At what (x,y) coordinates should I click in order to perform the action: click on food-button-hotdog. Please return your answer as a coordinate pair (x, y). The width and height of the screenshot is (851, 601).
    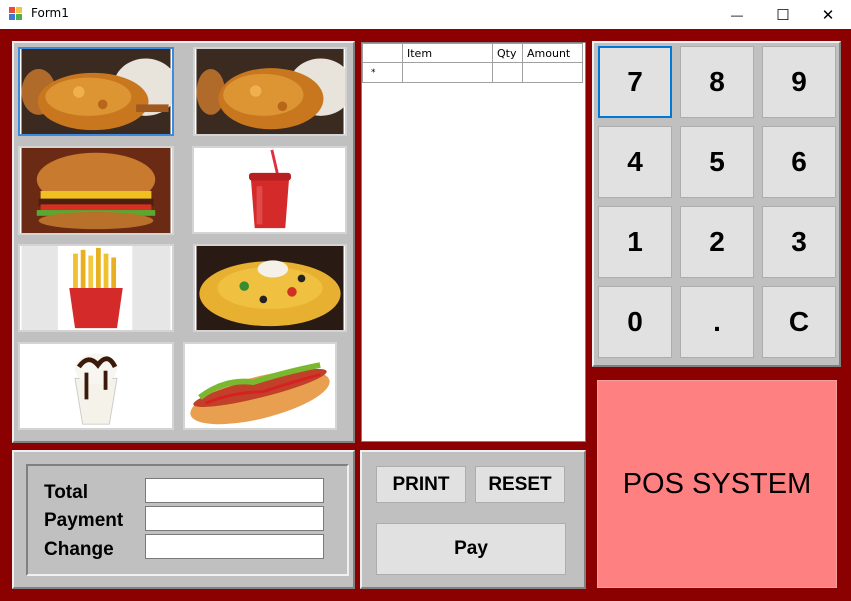
    Looking at the image, I should click on (260, 386).